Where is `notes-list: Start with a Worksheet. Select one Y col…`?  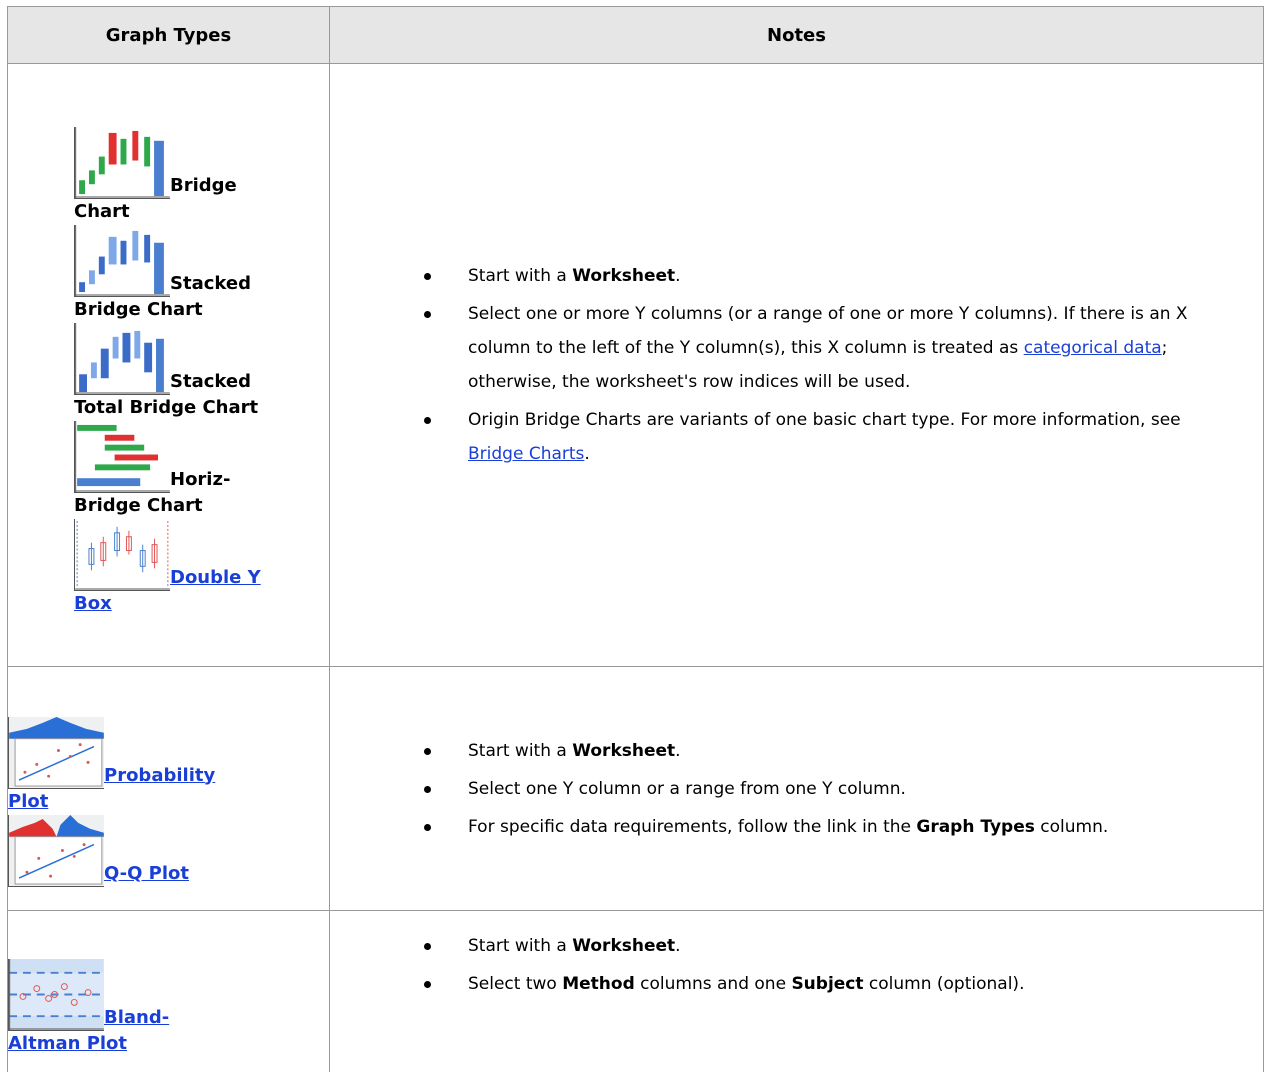 notes-list: Start with a Worksheet. Select one Y col… is located at coordinates (796, 789).